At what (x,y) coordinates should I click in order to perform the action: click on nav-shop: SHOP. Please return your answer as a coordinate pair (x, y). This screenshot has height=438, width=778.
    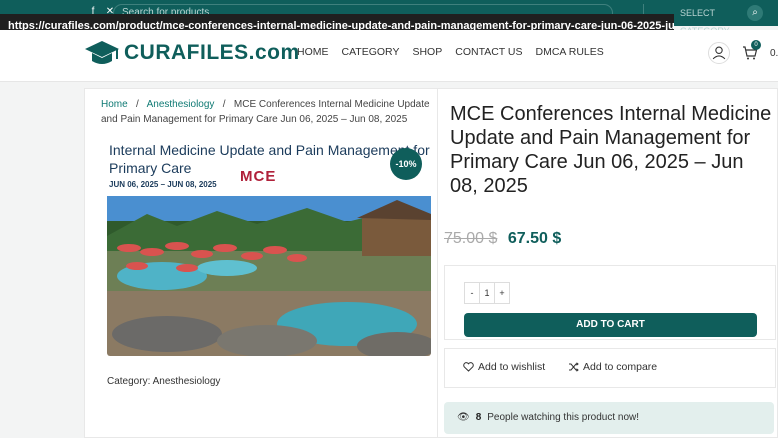
    Looking at the image, I should click on (427, 52).